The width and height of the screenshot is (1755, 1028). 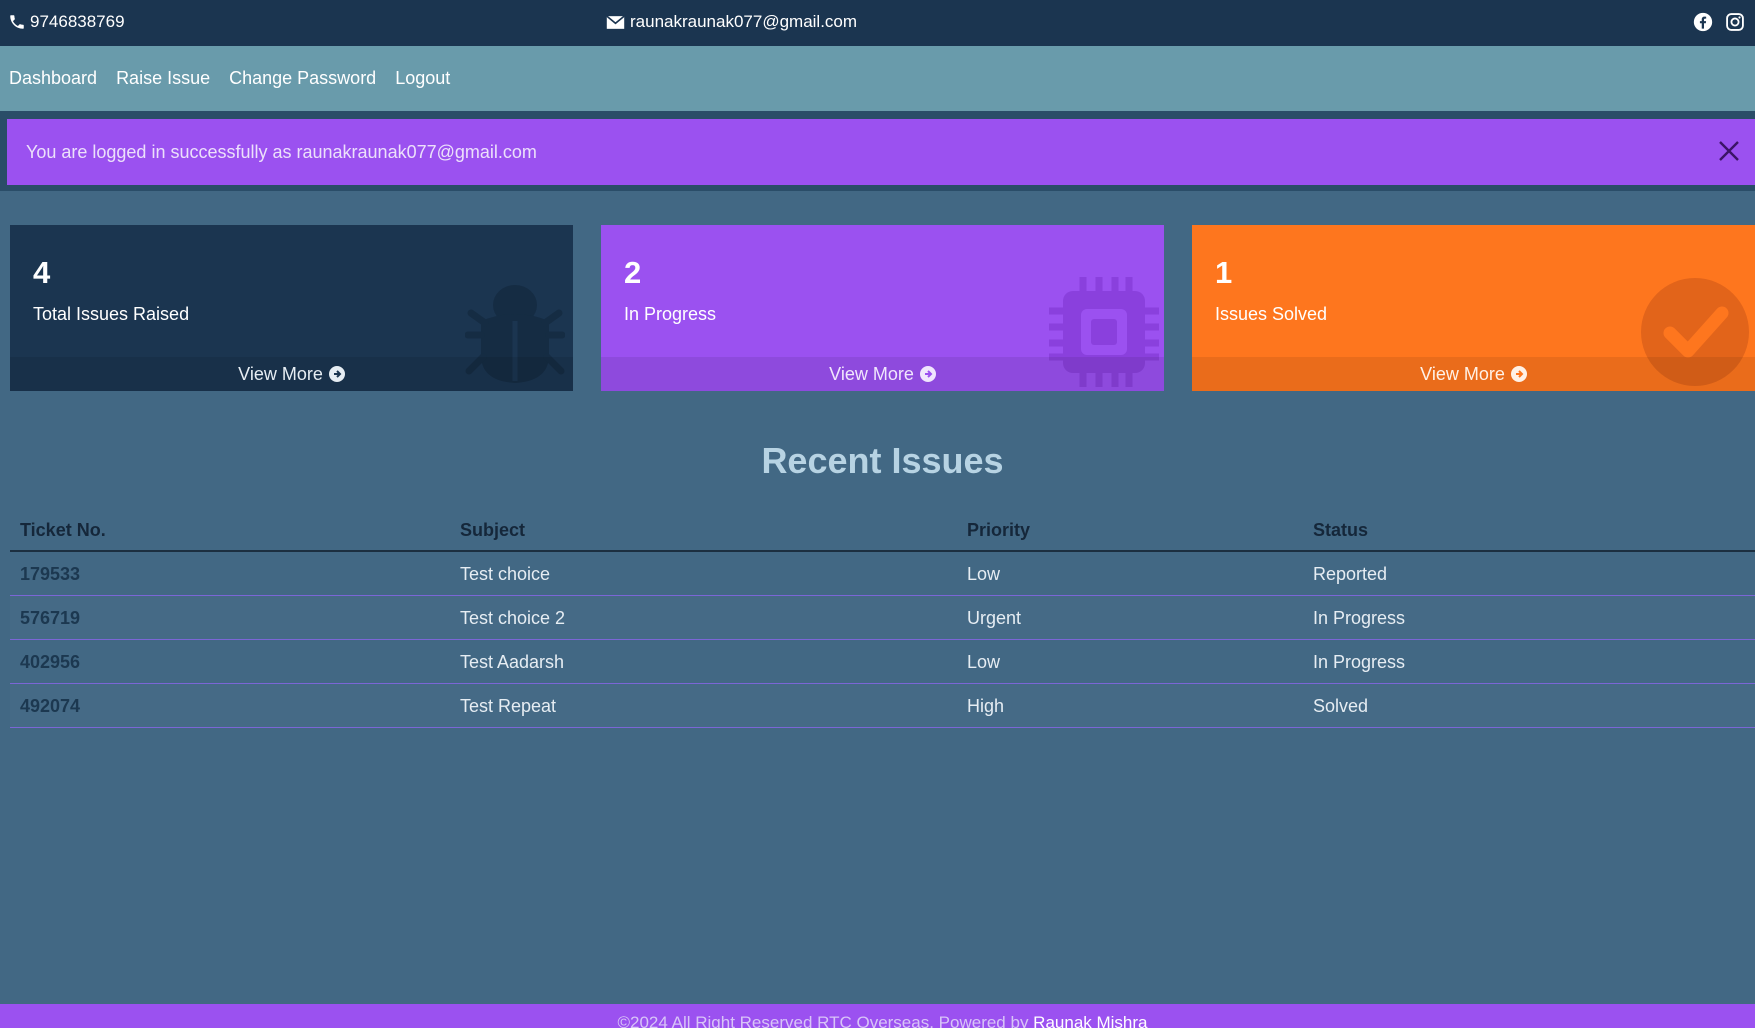 I want to click on facebook-icon, so click(x=1703, y=22).